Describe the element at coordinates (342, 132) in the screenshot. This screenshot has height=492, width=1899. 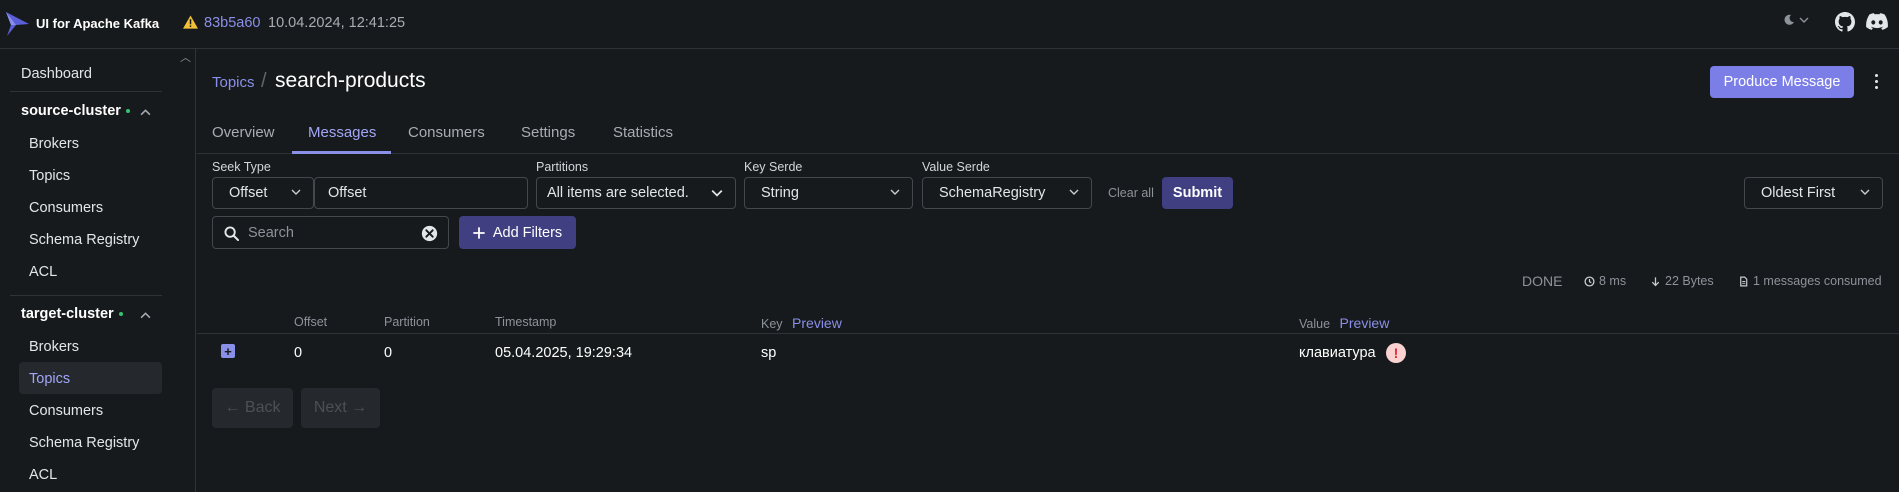
I see `tab-messages: Messages` at that location.